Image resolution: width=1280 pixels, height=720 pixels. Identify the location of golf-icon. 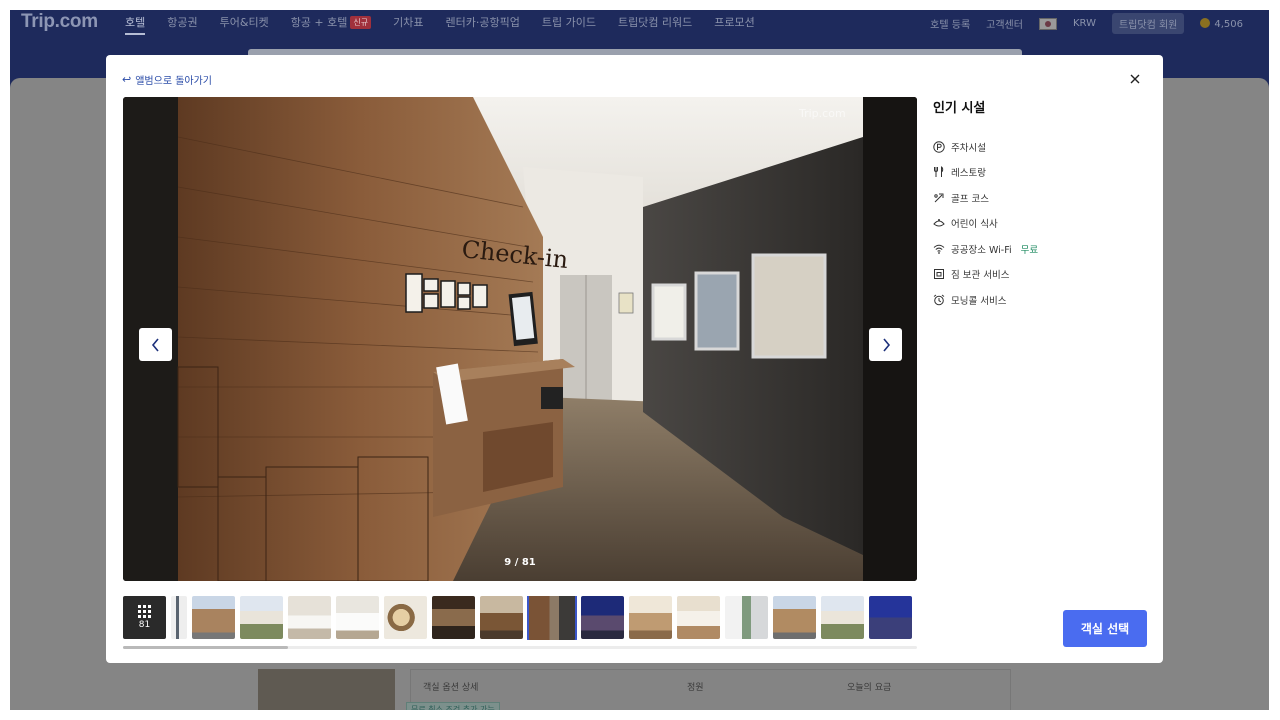
(939, 198).